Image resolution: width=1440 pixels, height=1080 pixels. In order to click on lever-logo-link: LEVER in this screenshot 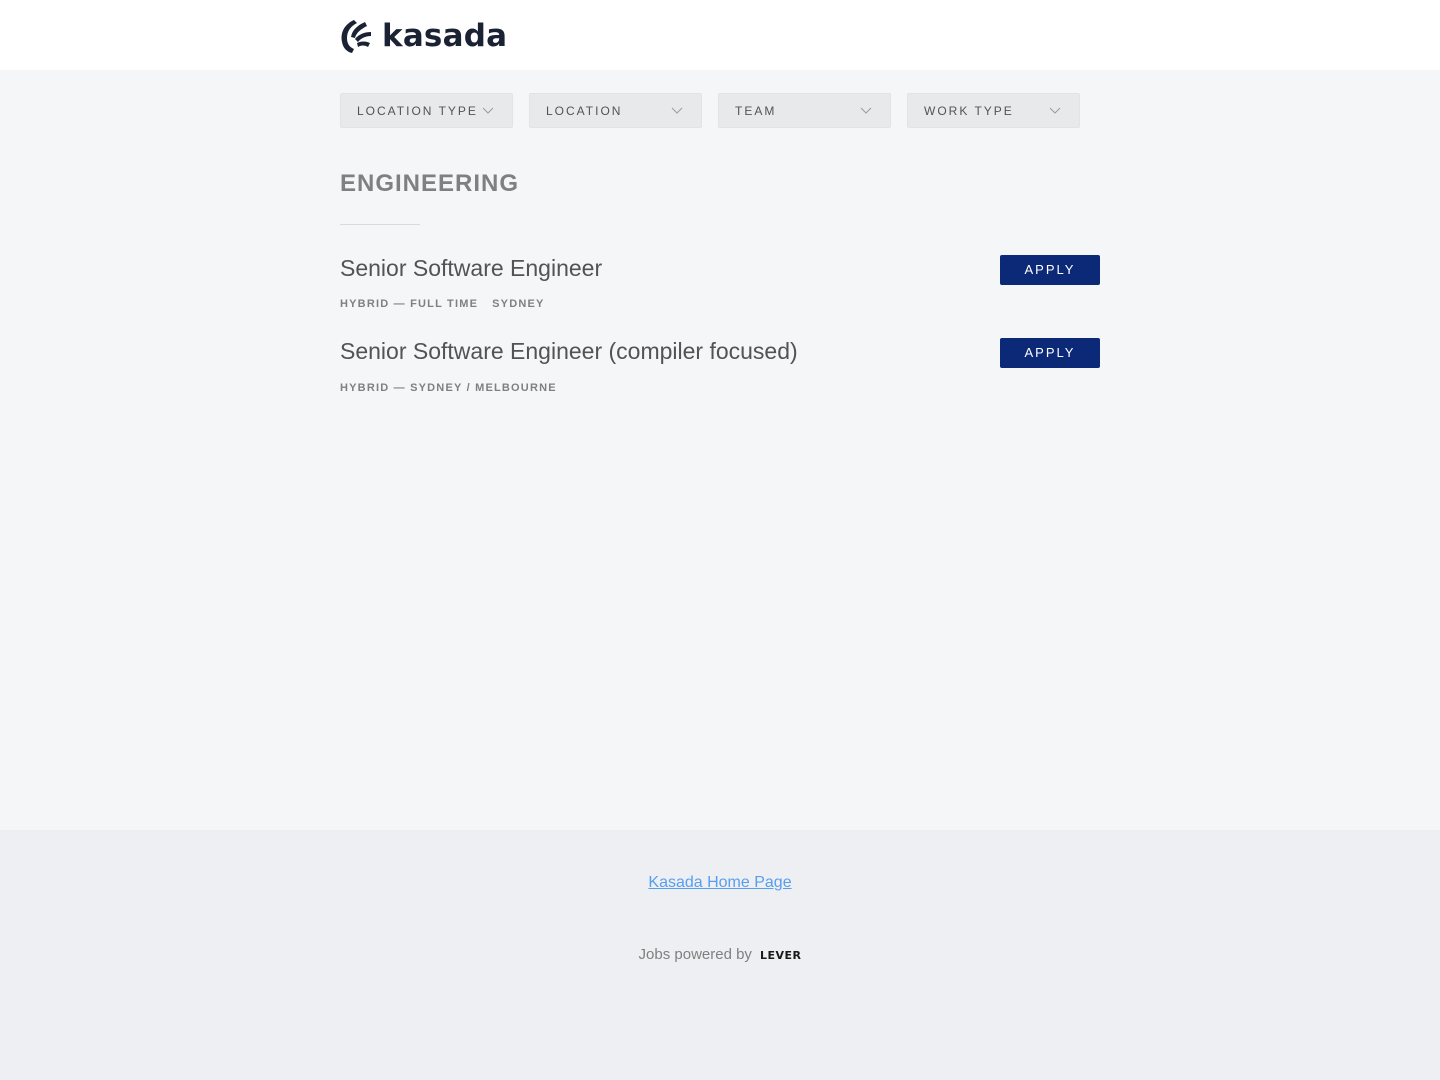, I will do `click(781, 955)`.